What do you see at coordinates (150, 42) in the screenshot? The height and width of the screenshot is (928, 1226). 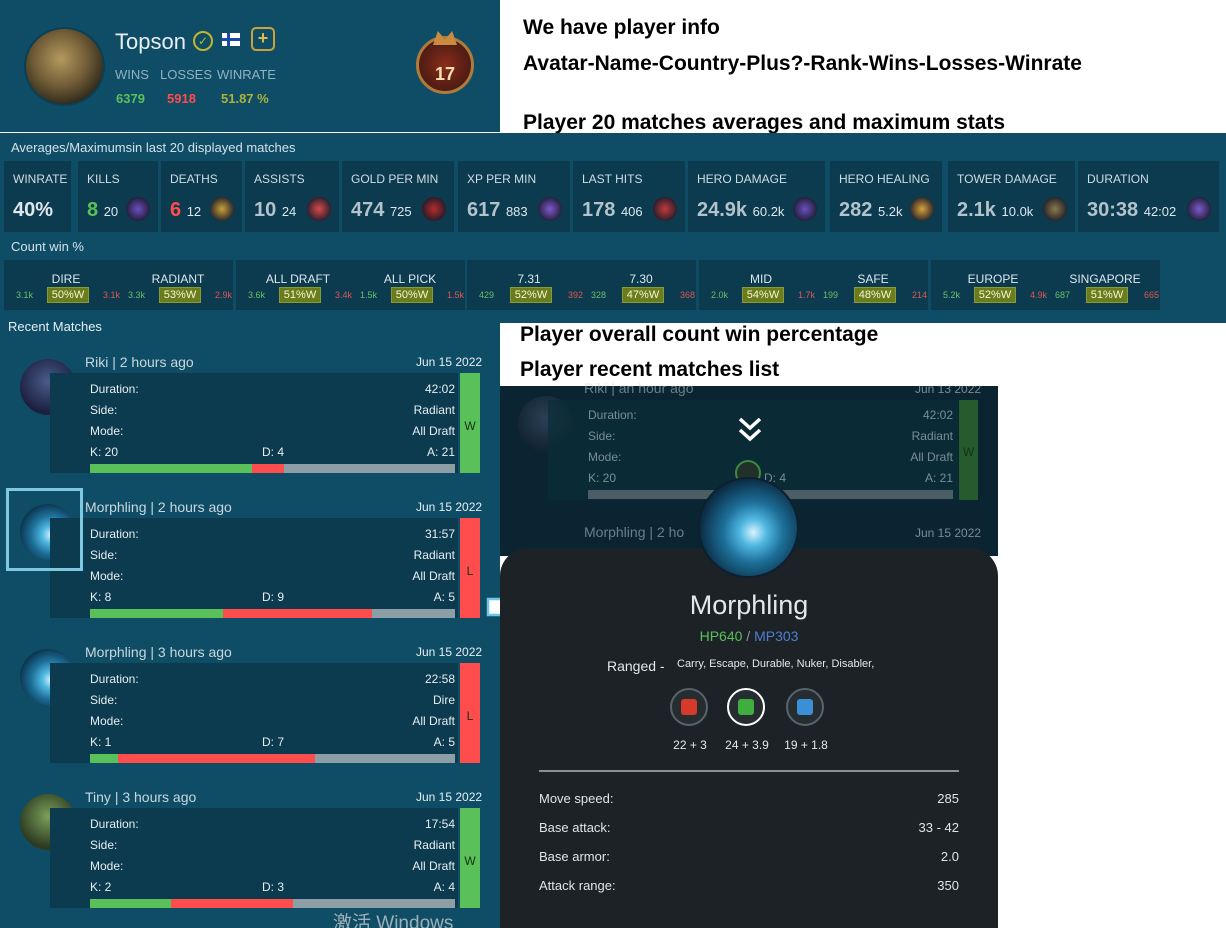 I see `player-name: Topson` at bounding box center [150, 42].